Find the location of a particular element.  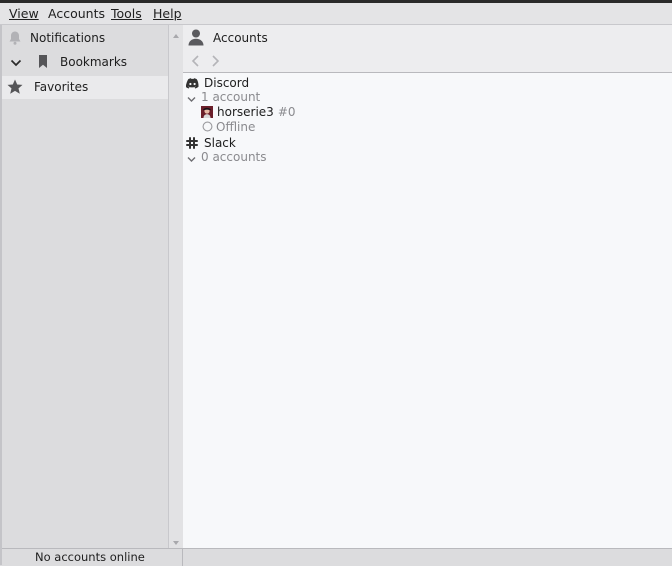

menu-view-label: View is located at coordinates (24, 13).